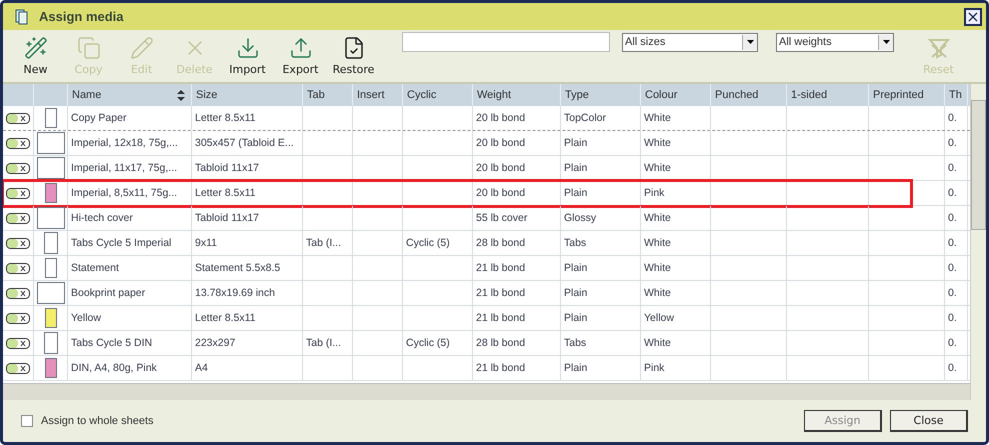 This screenshot has width=989, height=445. What do you see at coordinates (749, 95) in the screenshot?
I see `column-header: Punched` at bounding box center [749, 95].